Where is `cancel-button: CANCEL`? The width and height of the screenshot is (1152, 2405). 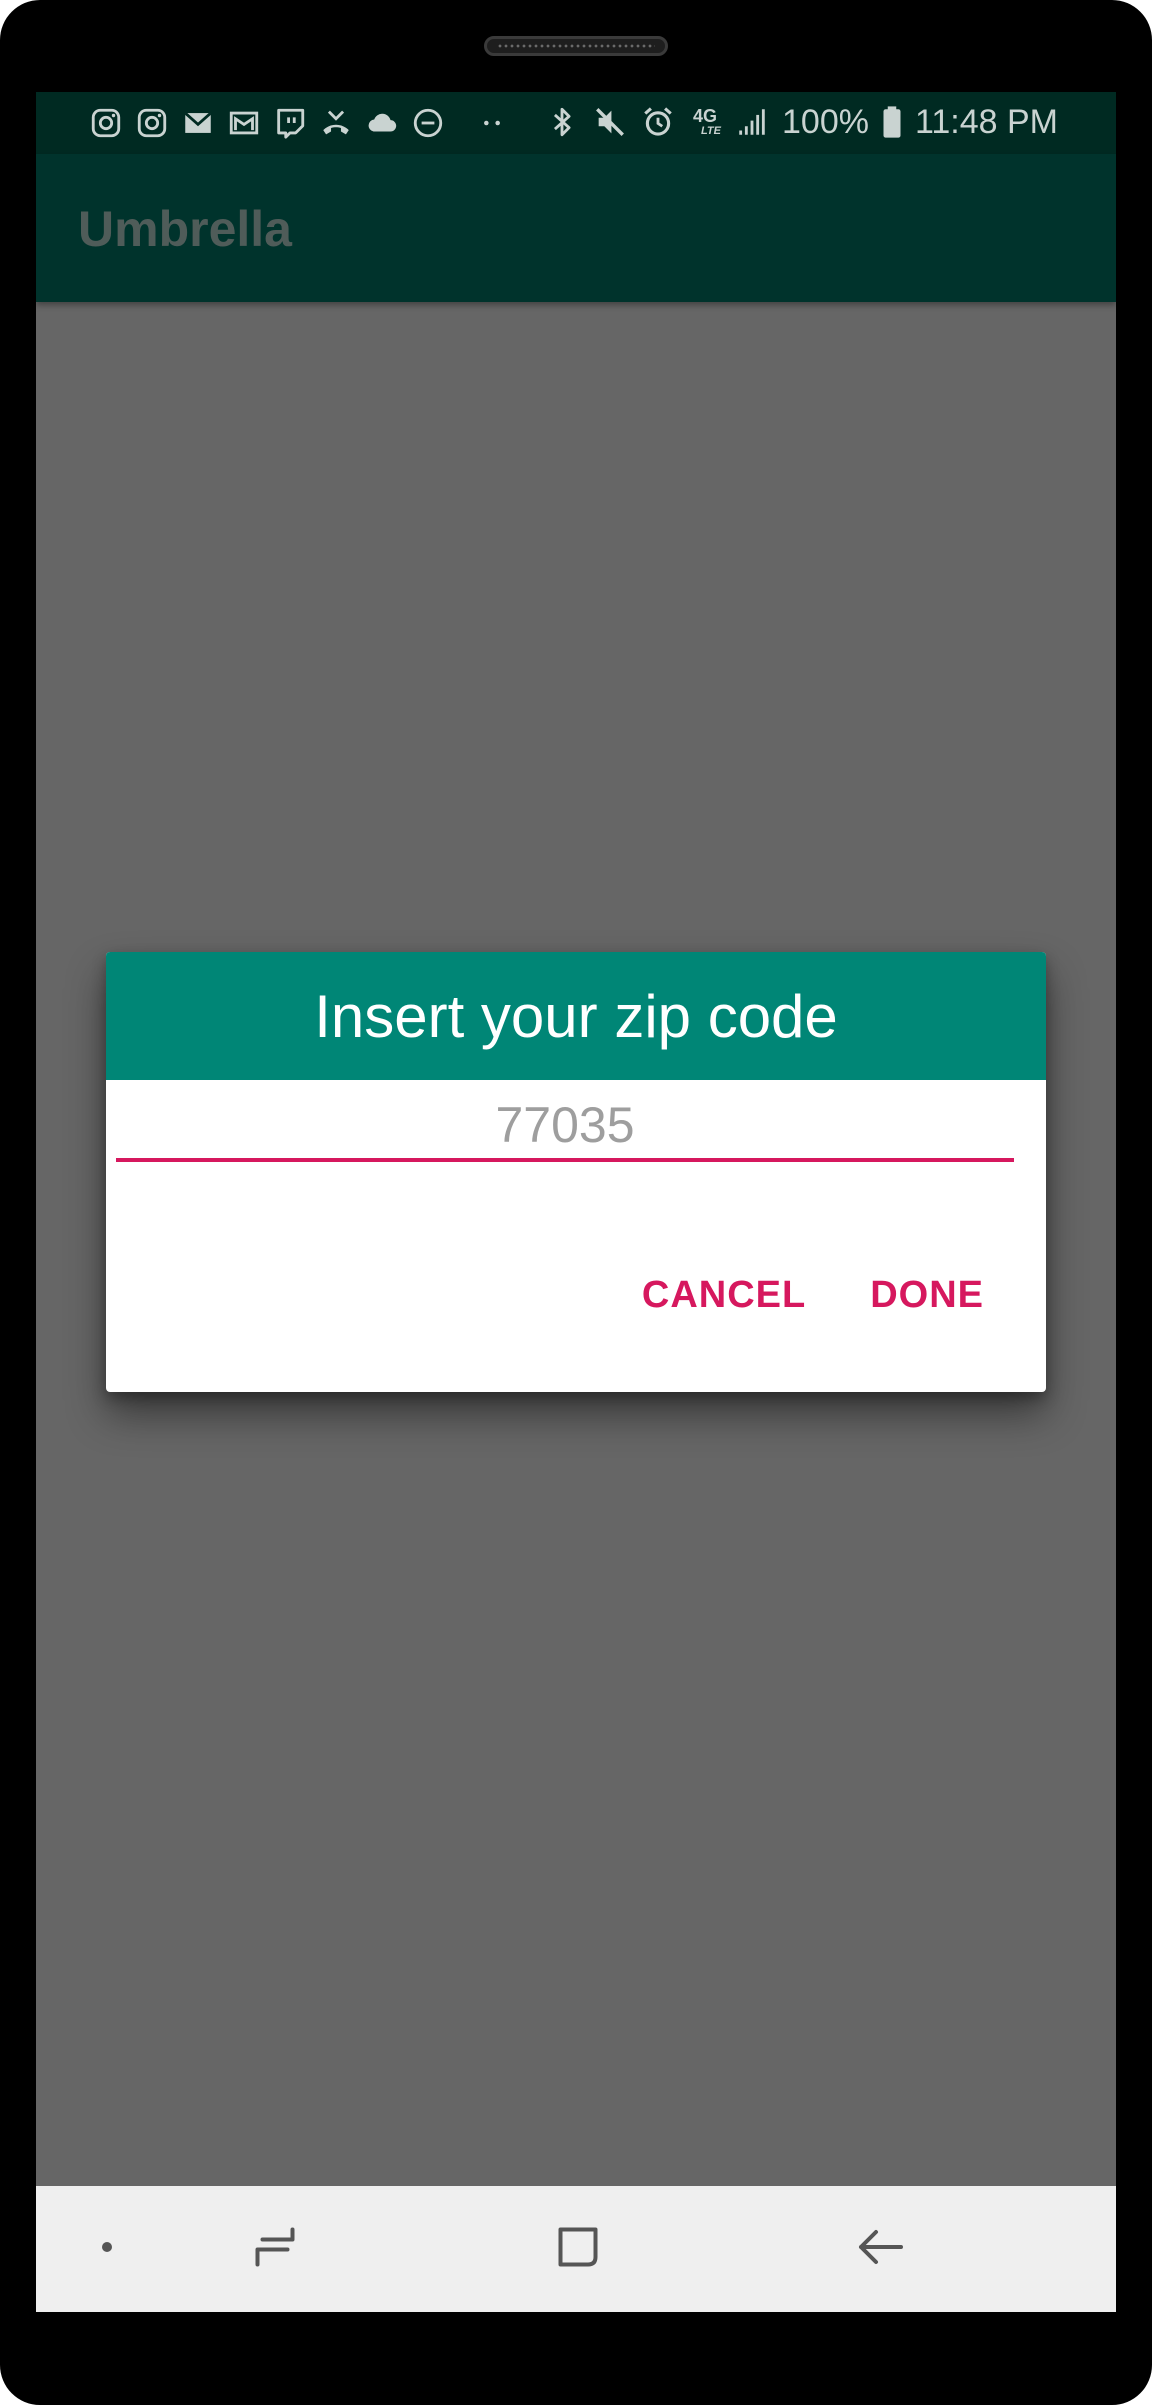 cancel-button: CANCEL is located at coordinates (724, 1295).